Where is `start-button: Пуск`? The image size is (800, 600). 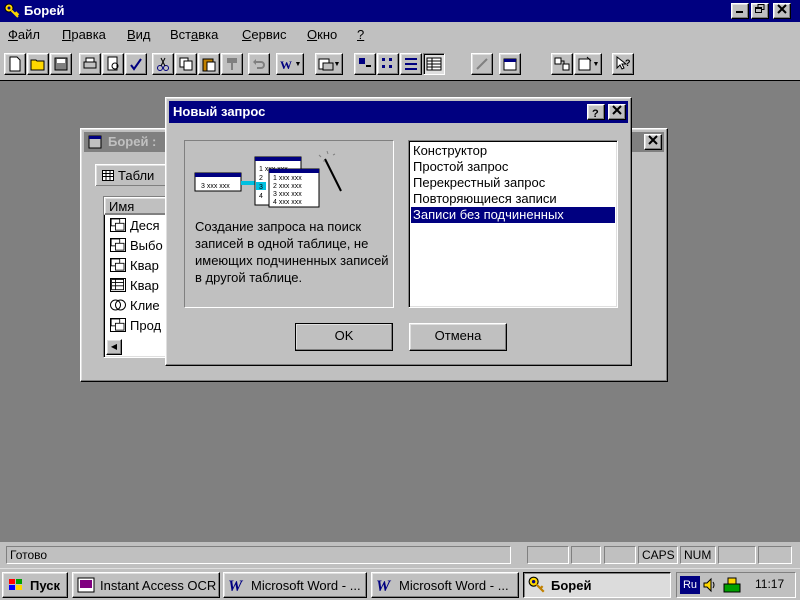
start-button: Пуск is located at coordinates (35, 585).